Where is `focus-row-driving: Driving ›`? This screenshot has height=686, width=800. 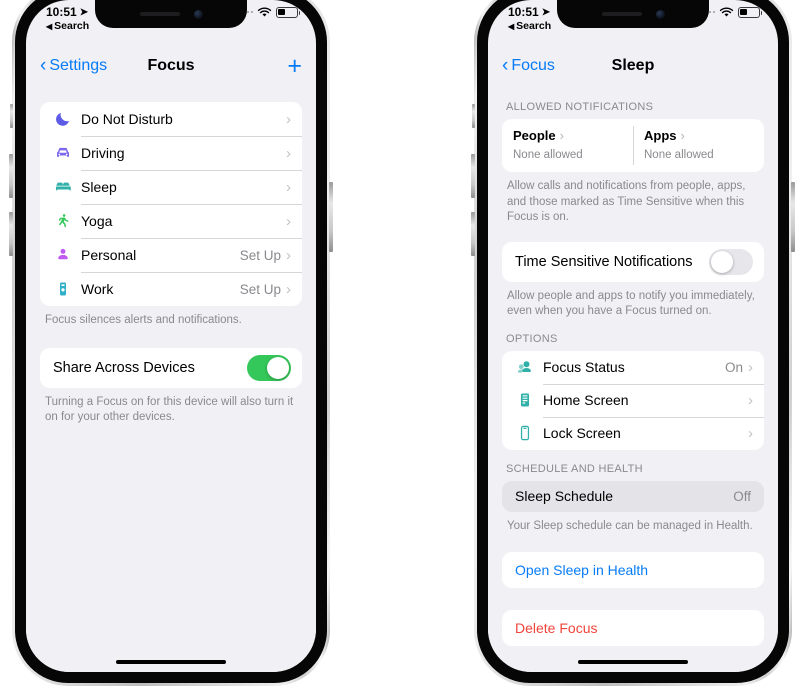
focus-row-driving: Driving › is located at coordinates (171, 153).